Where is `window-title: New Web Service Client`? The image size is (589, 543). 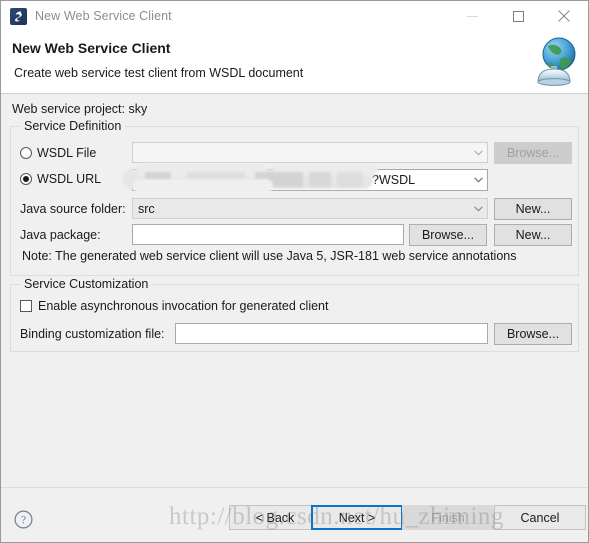 window-title: New Web Service Client is located at coordinates (103, 16).